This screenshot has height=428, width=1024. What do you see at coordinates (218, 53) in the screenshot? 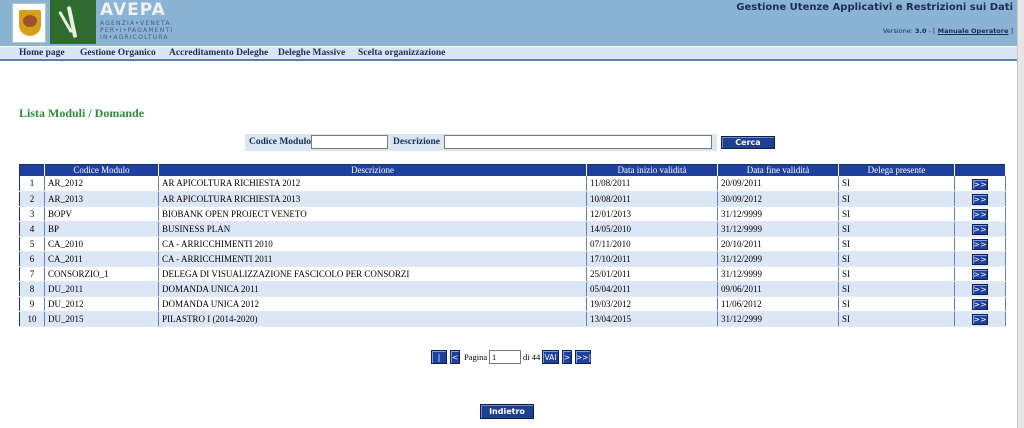
I see `menu-item-accreditamento-deleghe: Accreditamento Deleghe` at bounding box center [218, 53].